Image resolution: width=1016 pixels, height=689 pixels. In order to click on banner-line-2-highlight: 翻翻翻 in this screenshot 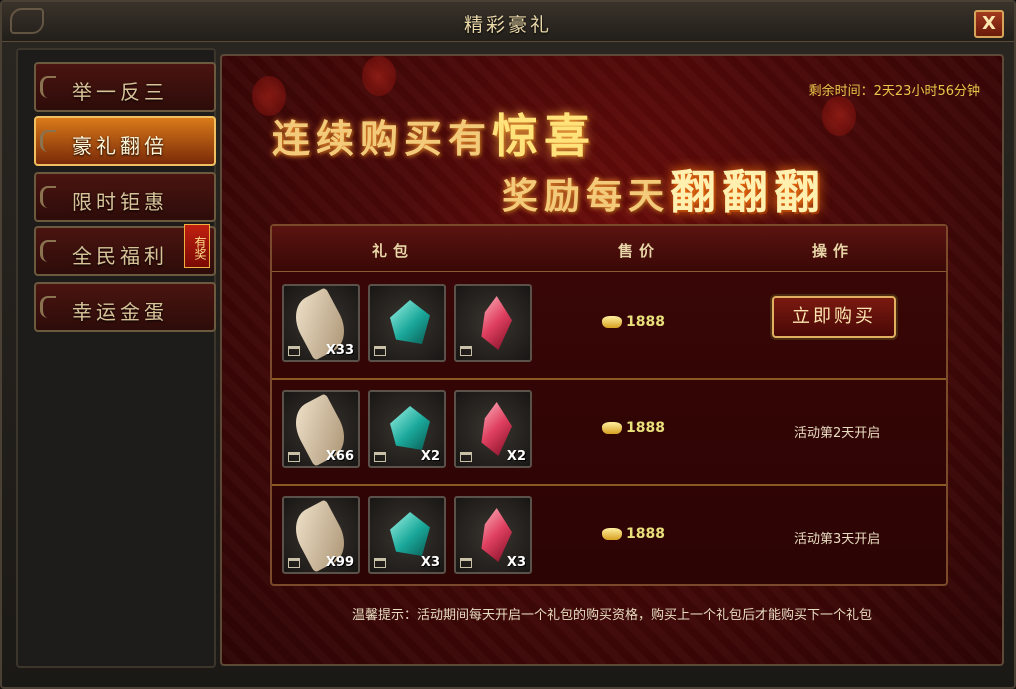, I will do `click(748, 192)`.